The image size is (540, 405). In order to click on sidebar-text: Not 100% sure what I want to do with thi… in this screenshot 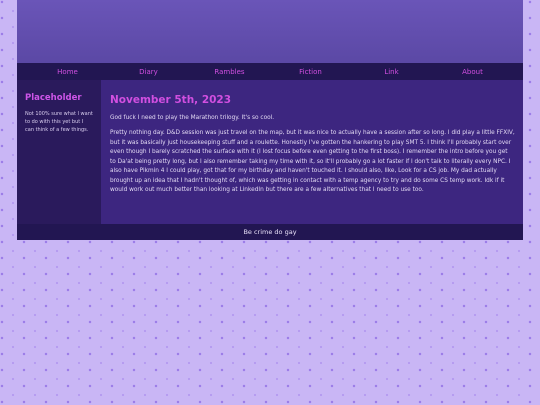, I will do `click(59, 122)`.